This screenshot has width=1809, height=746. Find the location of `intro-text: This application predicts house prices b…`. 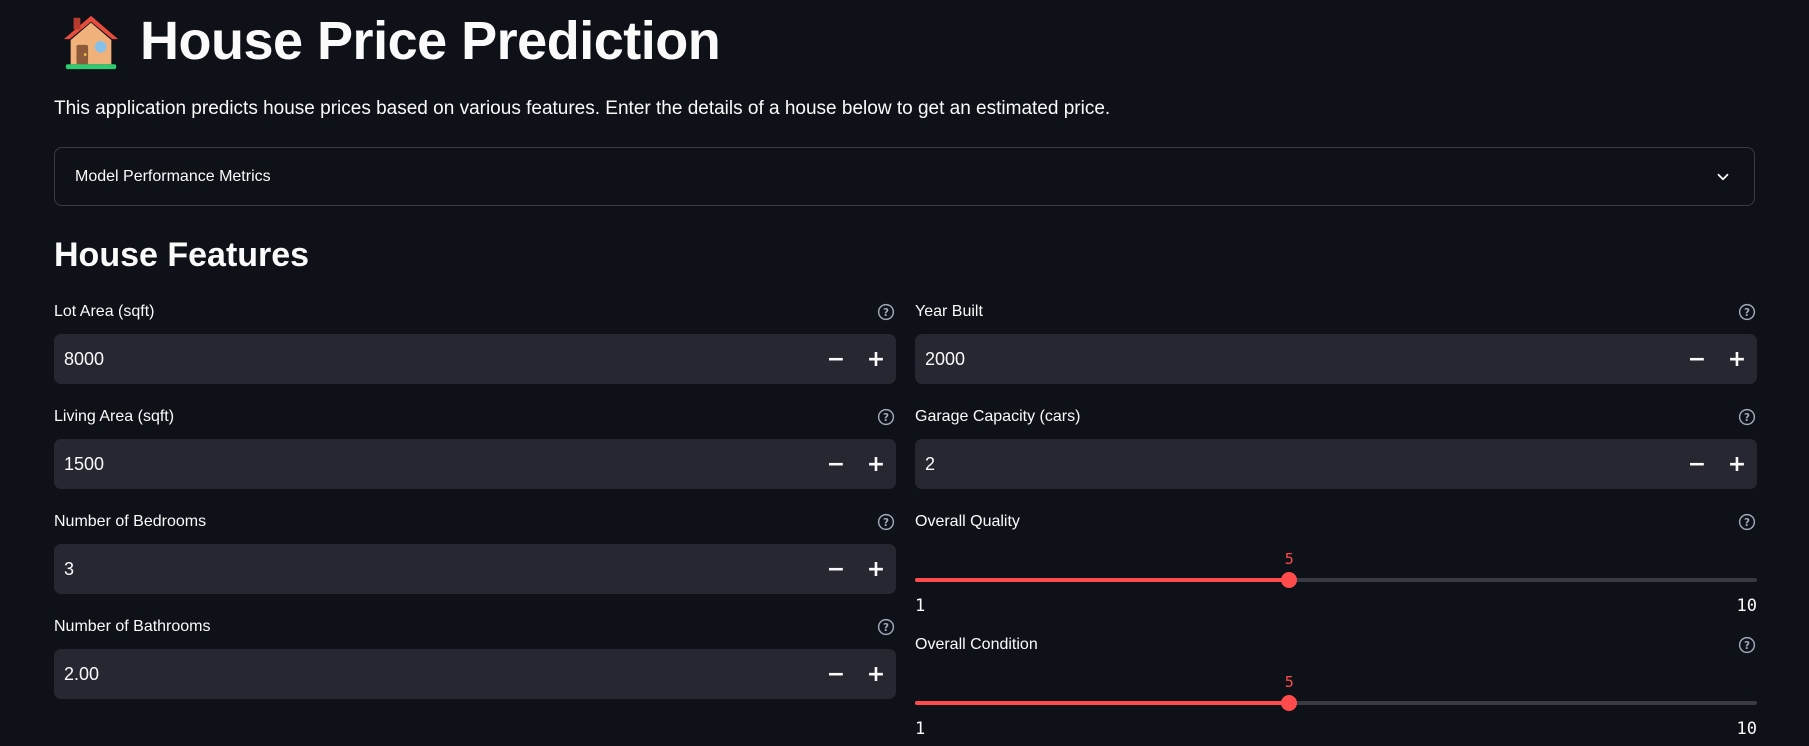

intro-text: This application predicts house prices b… is located at coordinates (582, 108).